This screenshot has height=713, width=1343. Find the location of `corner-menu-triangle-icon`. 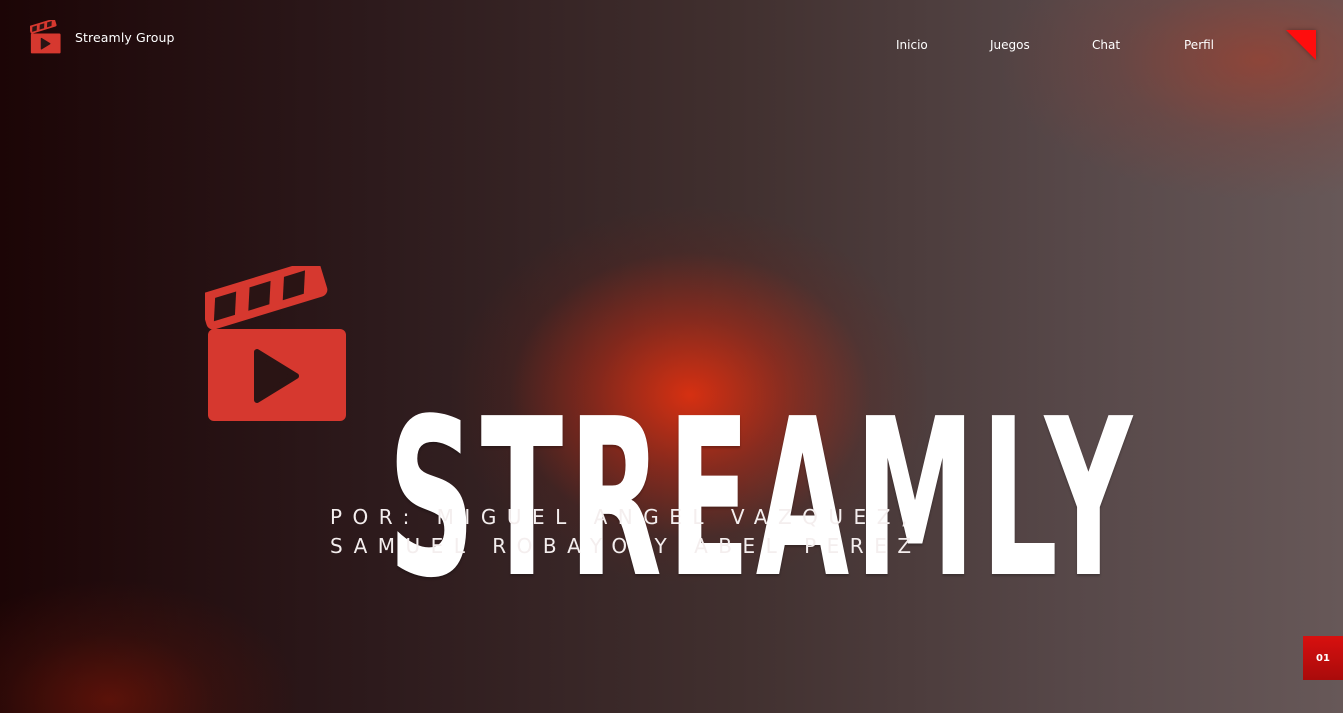

corner-menu-triangle-icon is located at coordinates (1301, 45).